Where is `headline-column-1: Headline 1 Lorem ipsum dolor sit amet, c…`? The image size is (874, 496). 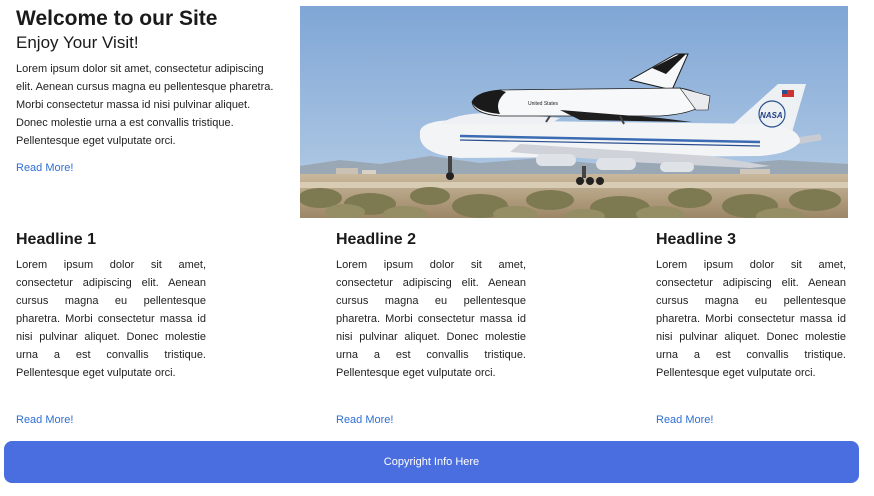
headline-column-1: Headline 1 Lorem ipsum dolor sit amet, c… is located at coordinates (111, 328).